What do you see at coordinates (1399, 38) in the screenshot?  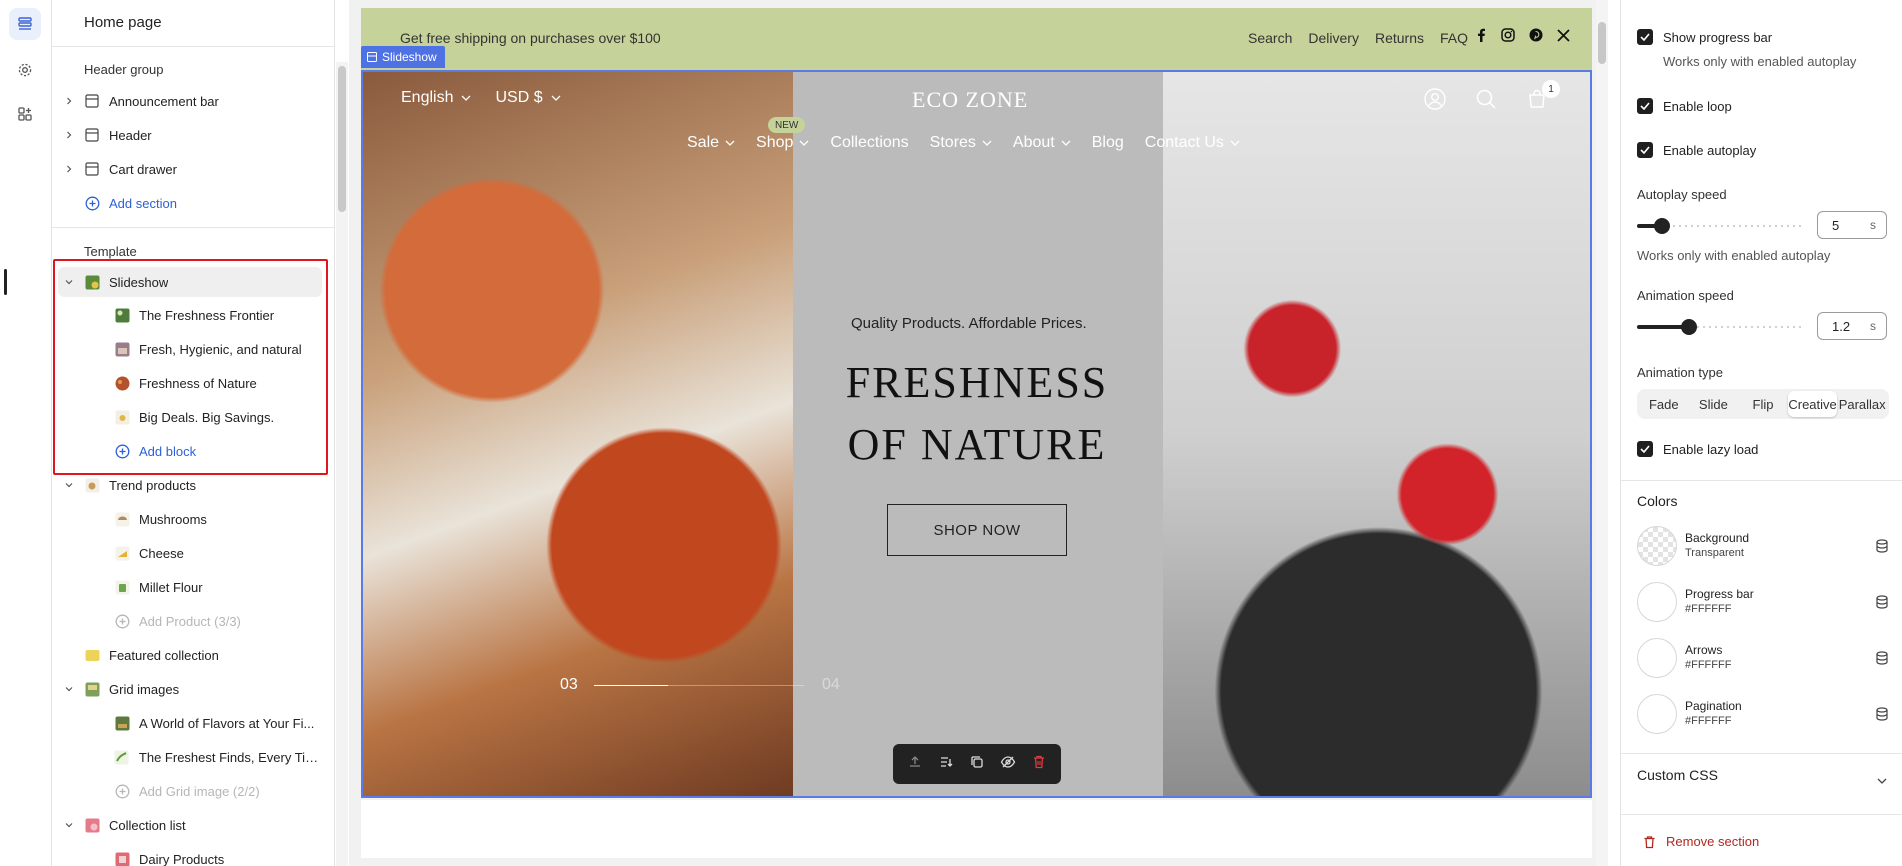 I see `link-returns: Returns` at bounding box center [1399, 38].